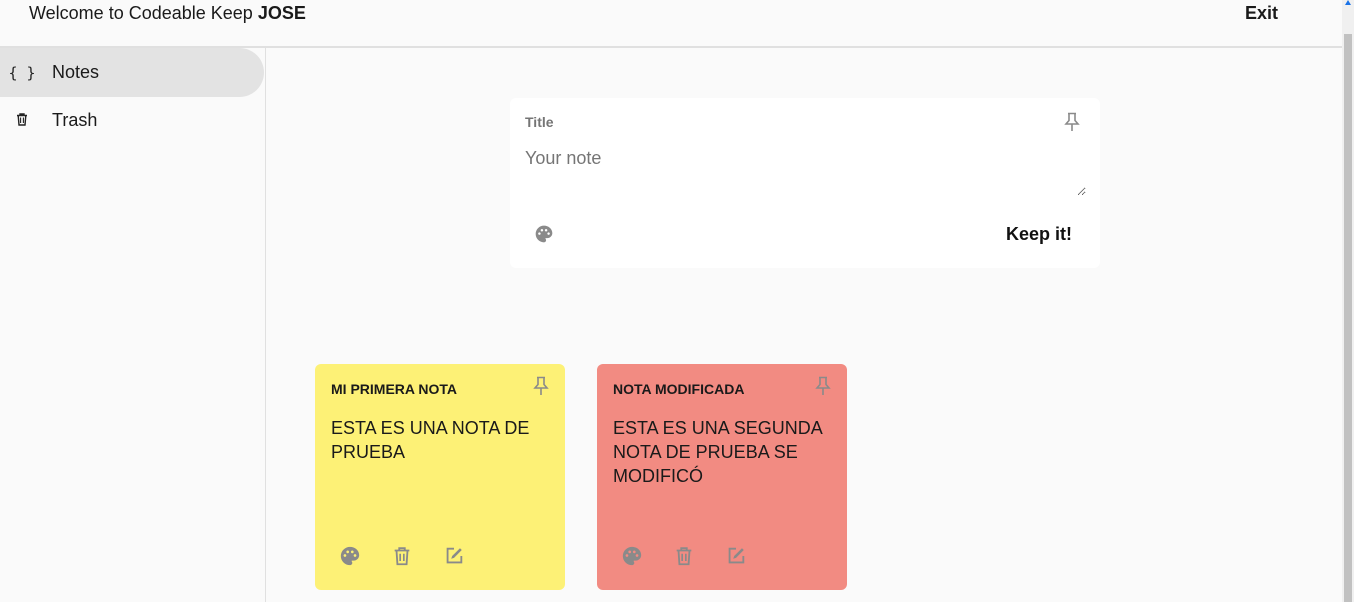  Describe the element at coordinates (394, 389) in the screenshot. I see `note-title: MI PRIMERA NOTA` at that location.